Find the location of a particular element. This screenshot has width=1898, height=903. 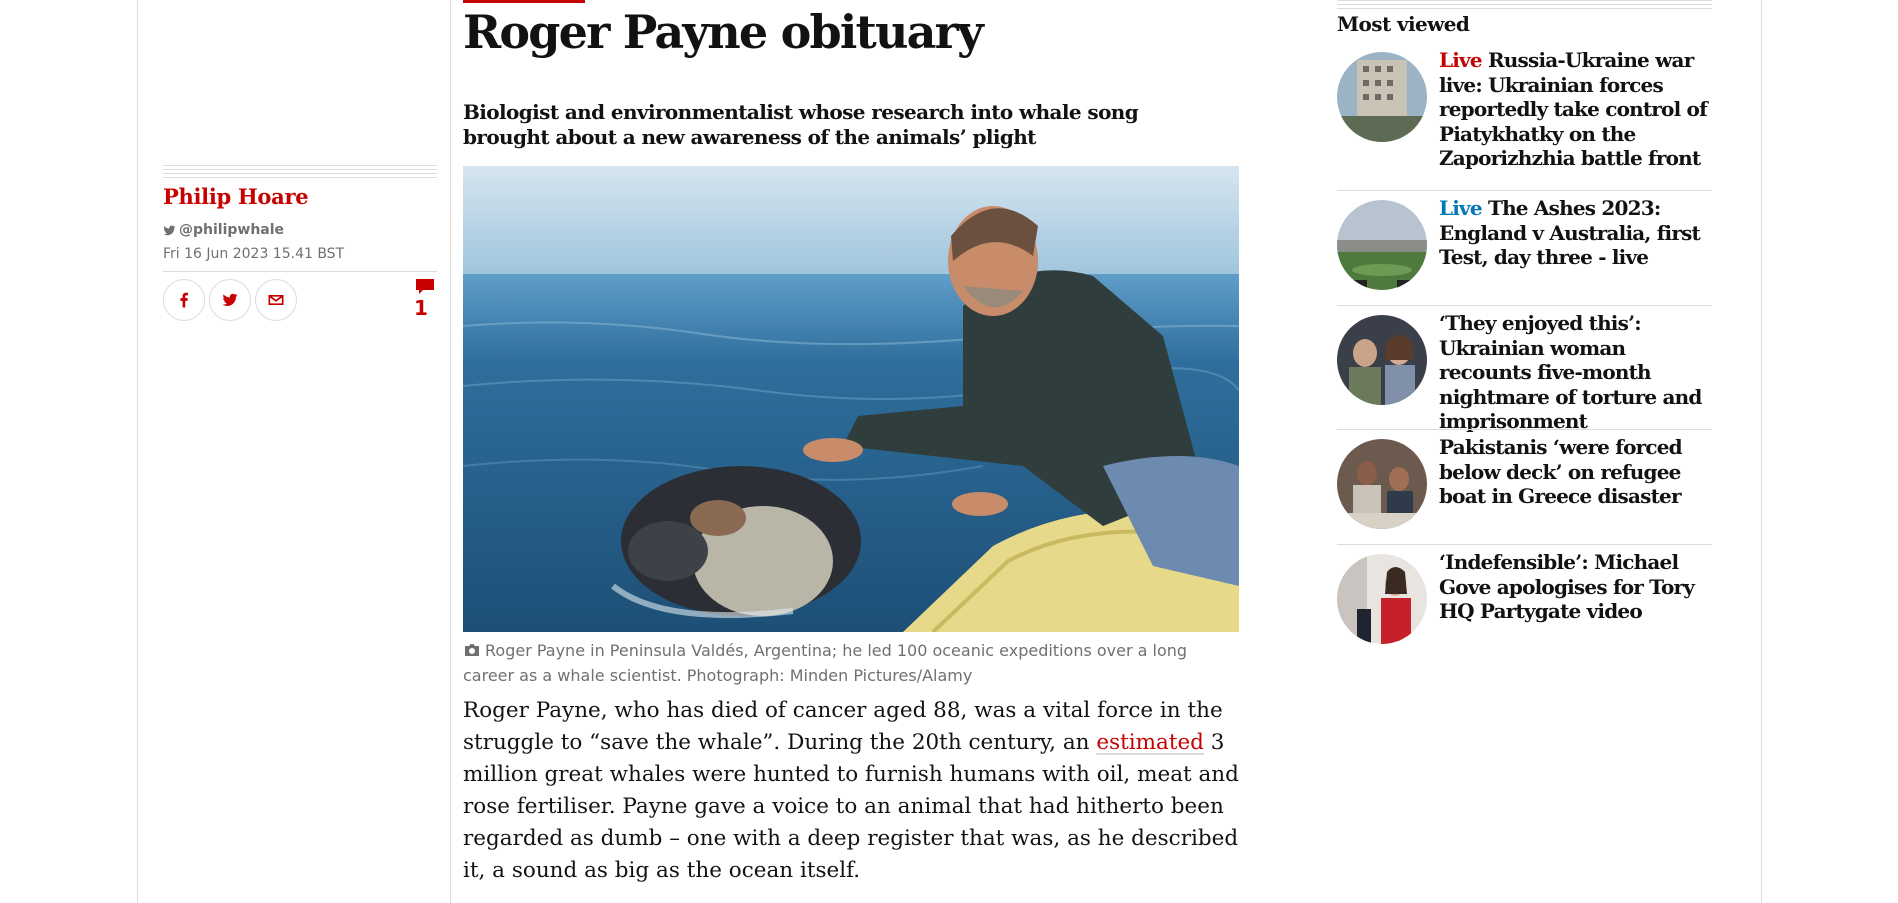

share-facebook-button is located at coordinates (184, 300).